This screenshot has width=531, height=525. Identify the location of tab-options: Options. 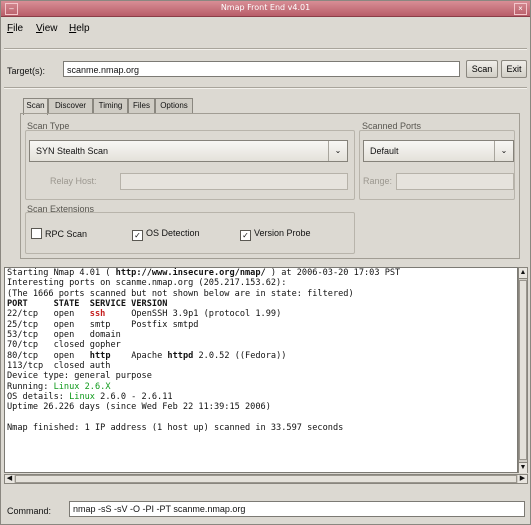
(174, 106).